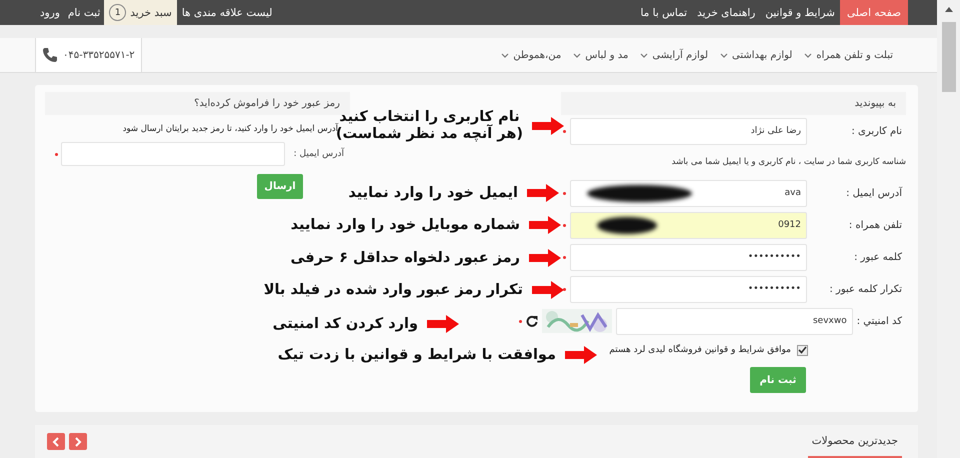 The image size is (960, 458). What do you see at coordinates (345, 324) in the screenshot?
I see `annotation-text: وارد کردن کد امنیتی` at bounding box center [345, 324].